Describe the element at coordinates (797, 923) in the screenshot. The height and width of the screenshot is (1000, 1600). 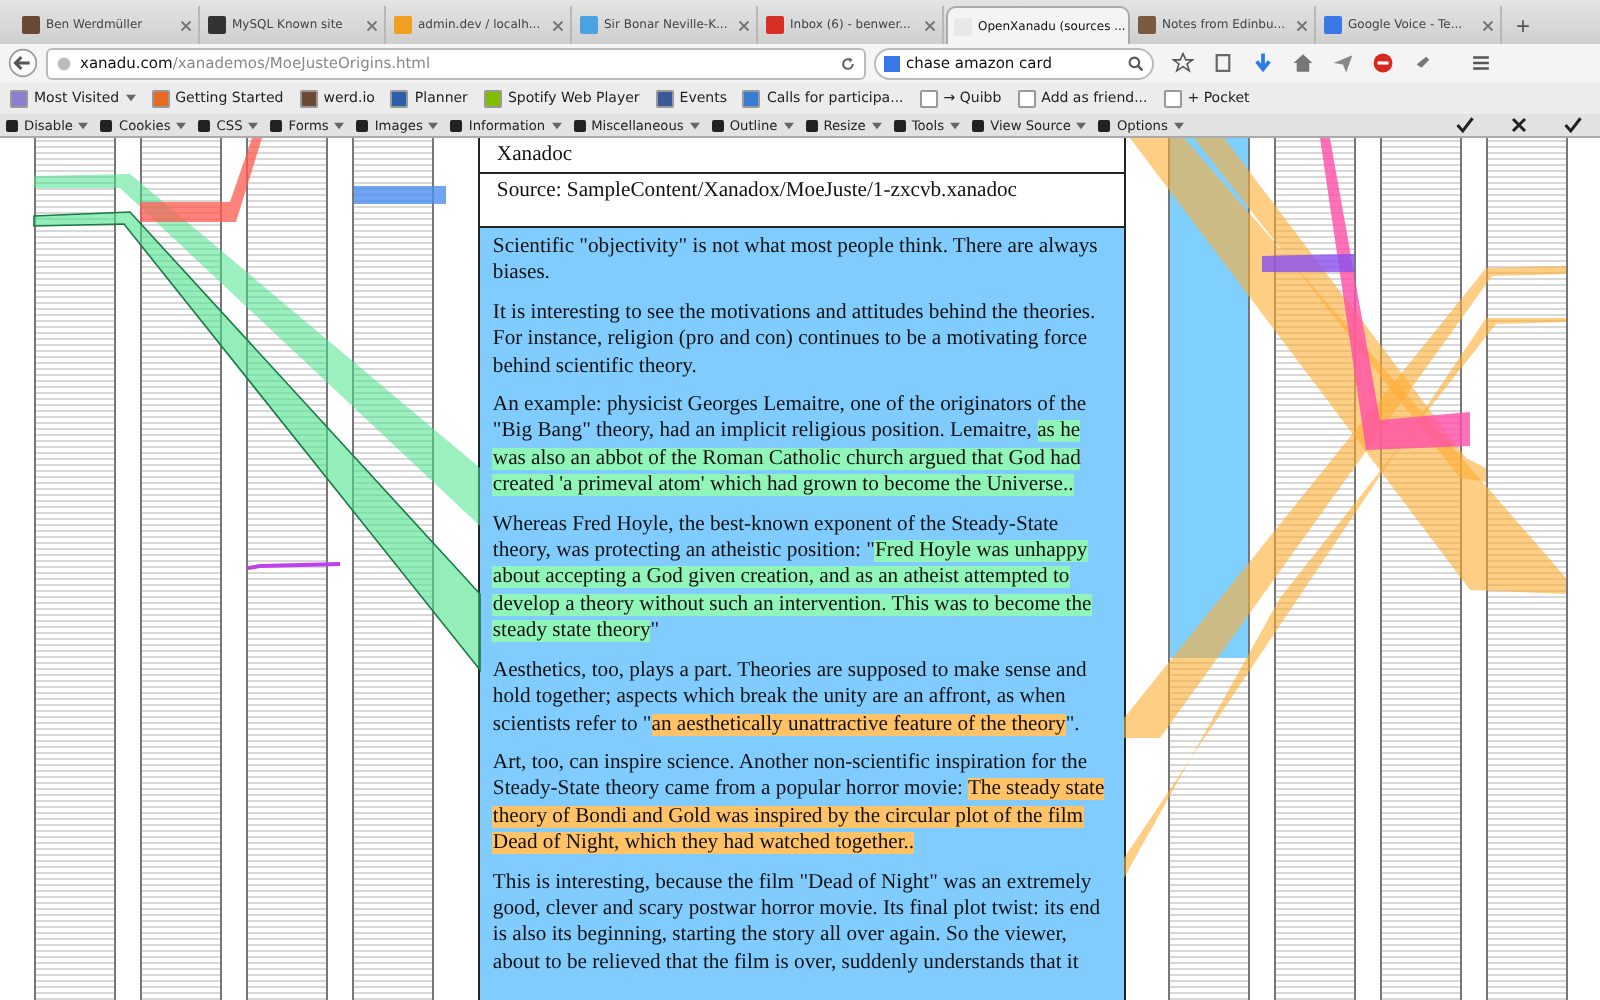
I see `paragraph: This is interesting, because the film "Dead of Night" was an extremely good, clever and scary postwar horror movie. Its final plot twist: its end is also its beginning, starting the story all over again. So the viewer, about to be relieved that the film is over, suddenly understands that it` at that location.